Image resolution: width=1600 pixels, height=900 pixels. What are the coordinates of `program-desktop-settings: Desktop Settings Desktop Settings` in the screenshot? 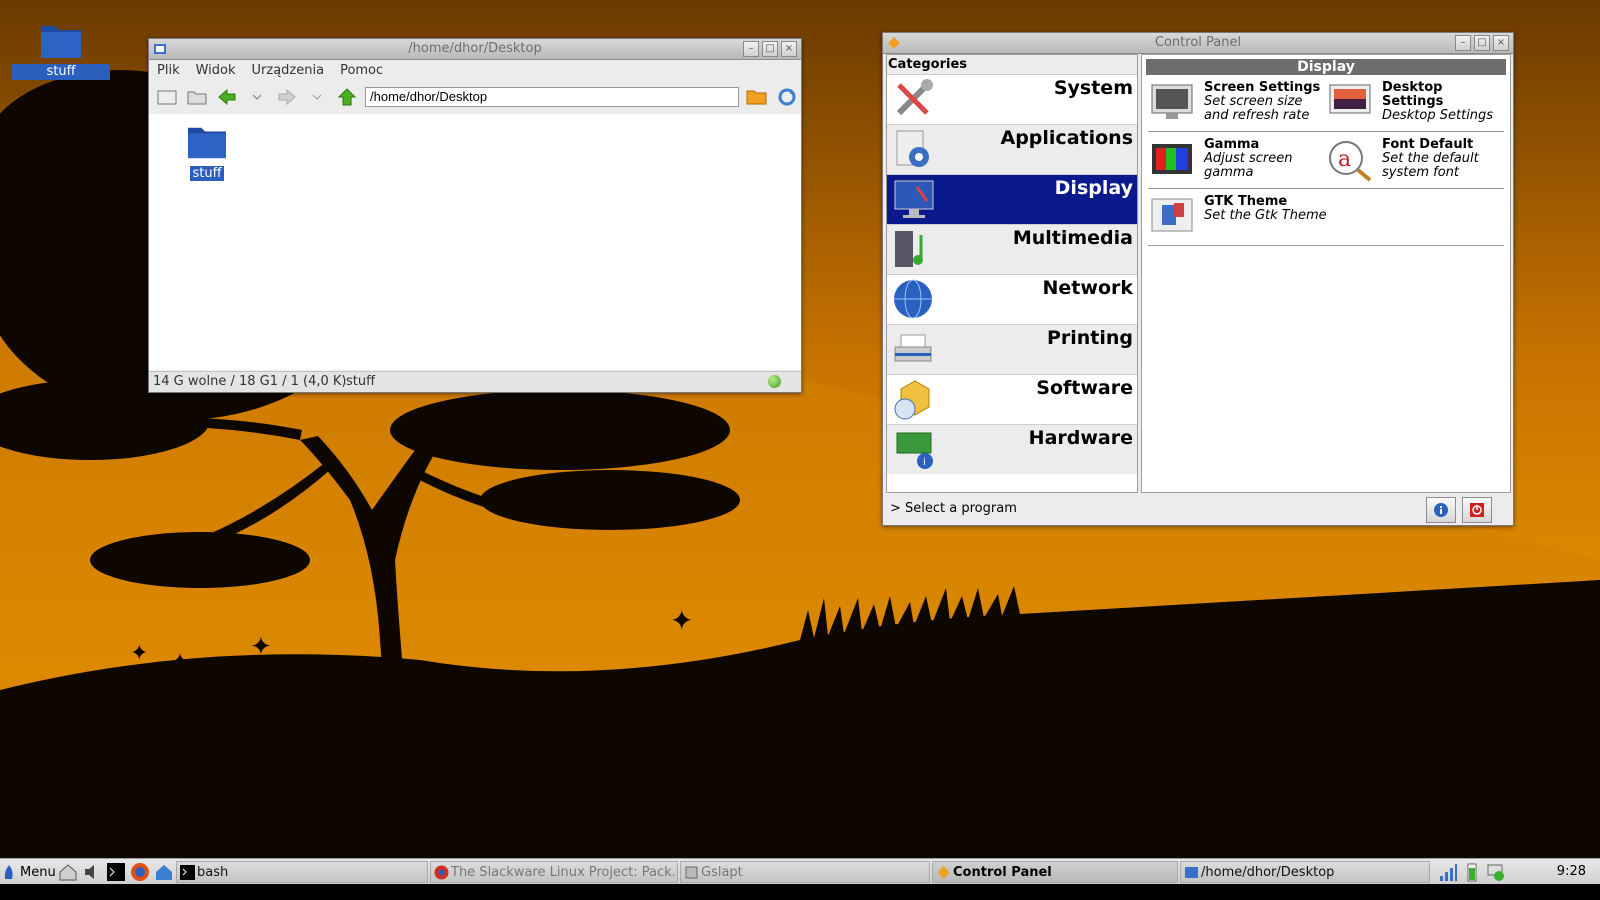 It's located at (1415, 103).